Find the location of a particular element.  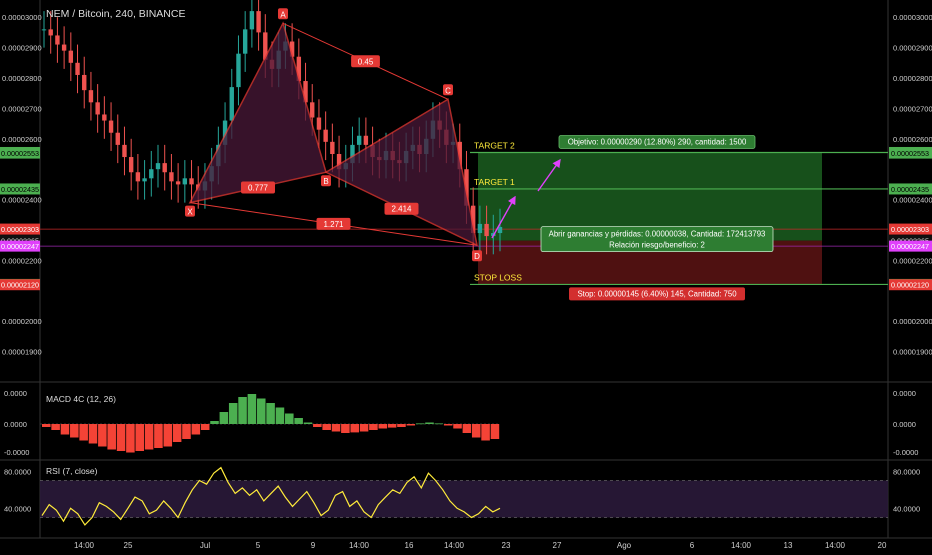

chart-title: NEM / Bitcoin, 240, BINANCE is located at coordinates (115, 14).